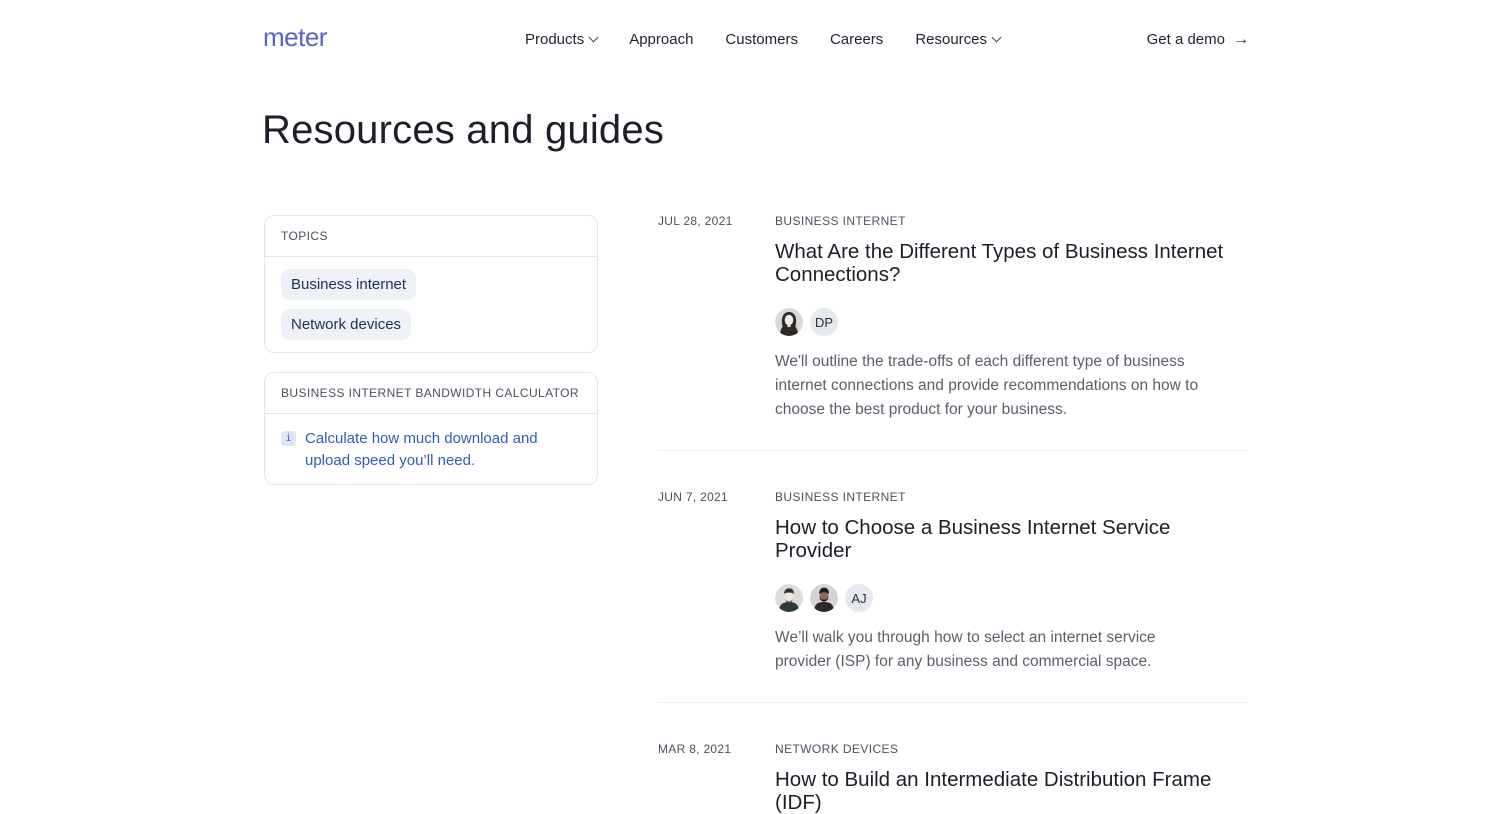 This screenshot has height=814, width=1512. What do you see at coordinates (789, 598) in the screenshot?
I see `avatar-man-icon` at bounding box center [789, 598].